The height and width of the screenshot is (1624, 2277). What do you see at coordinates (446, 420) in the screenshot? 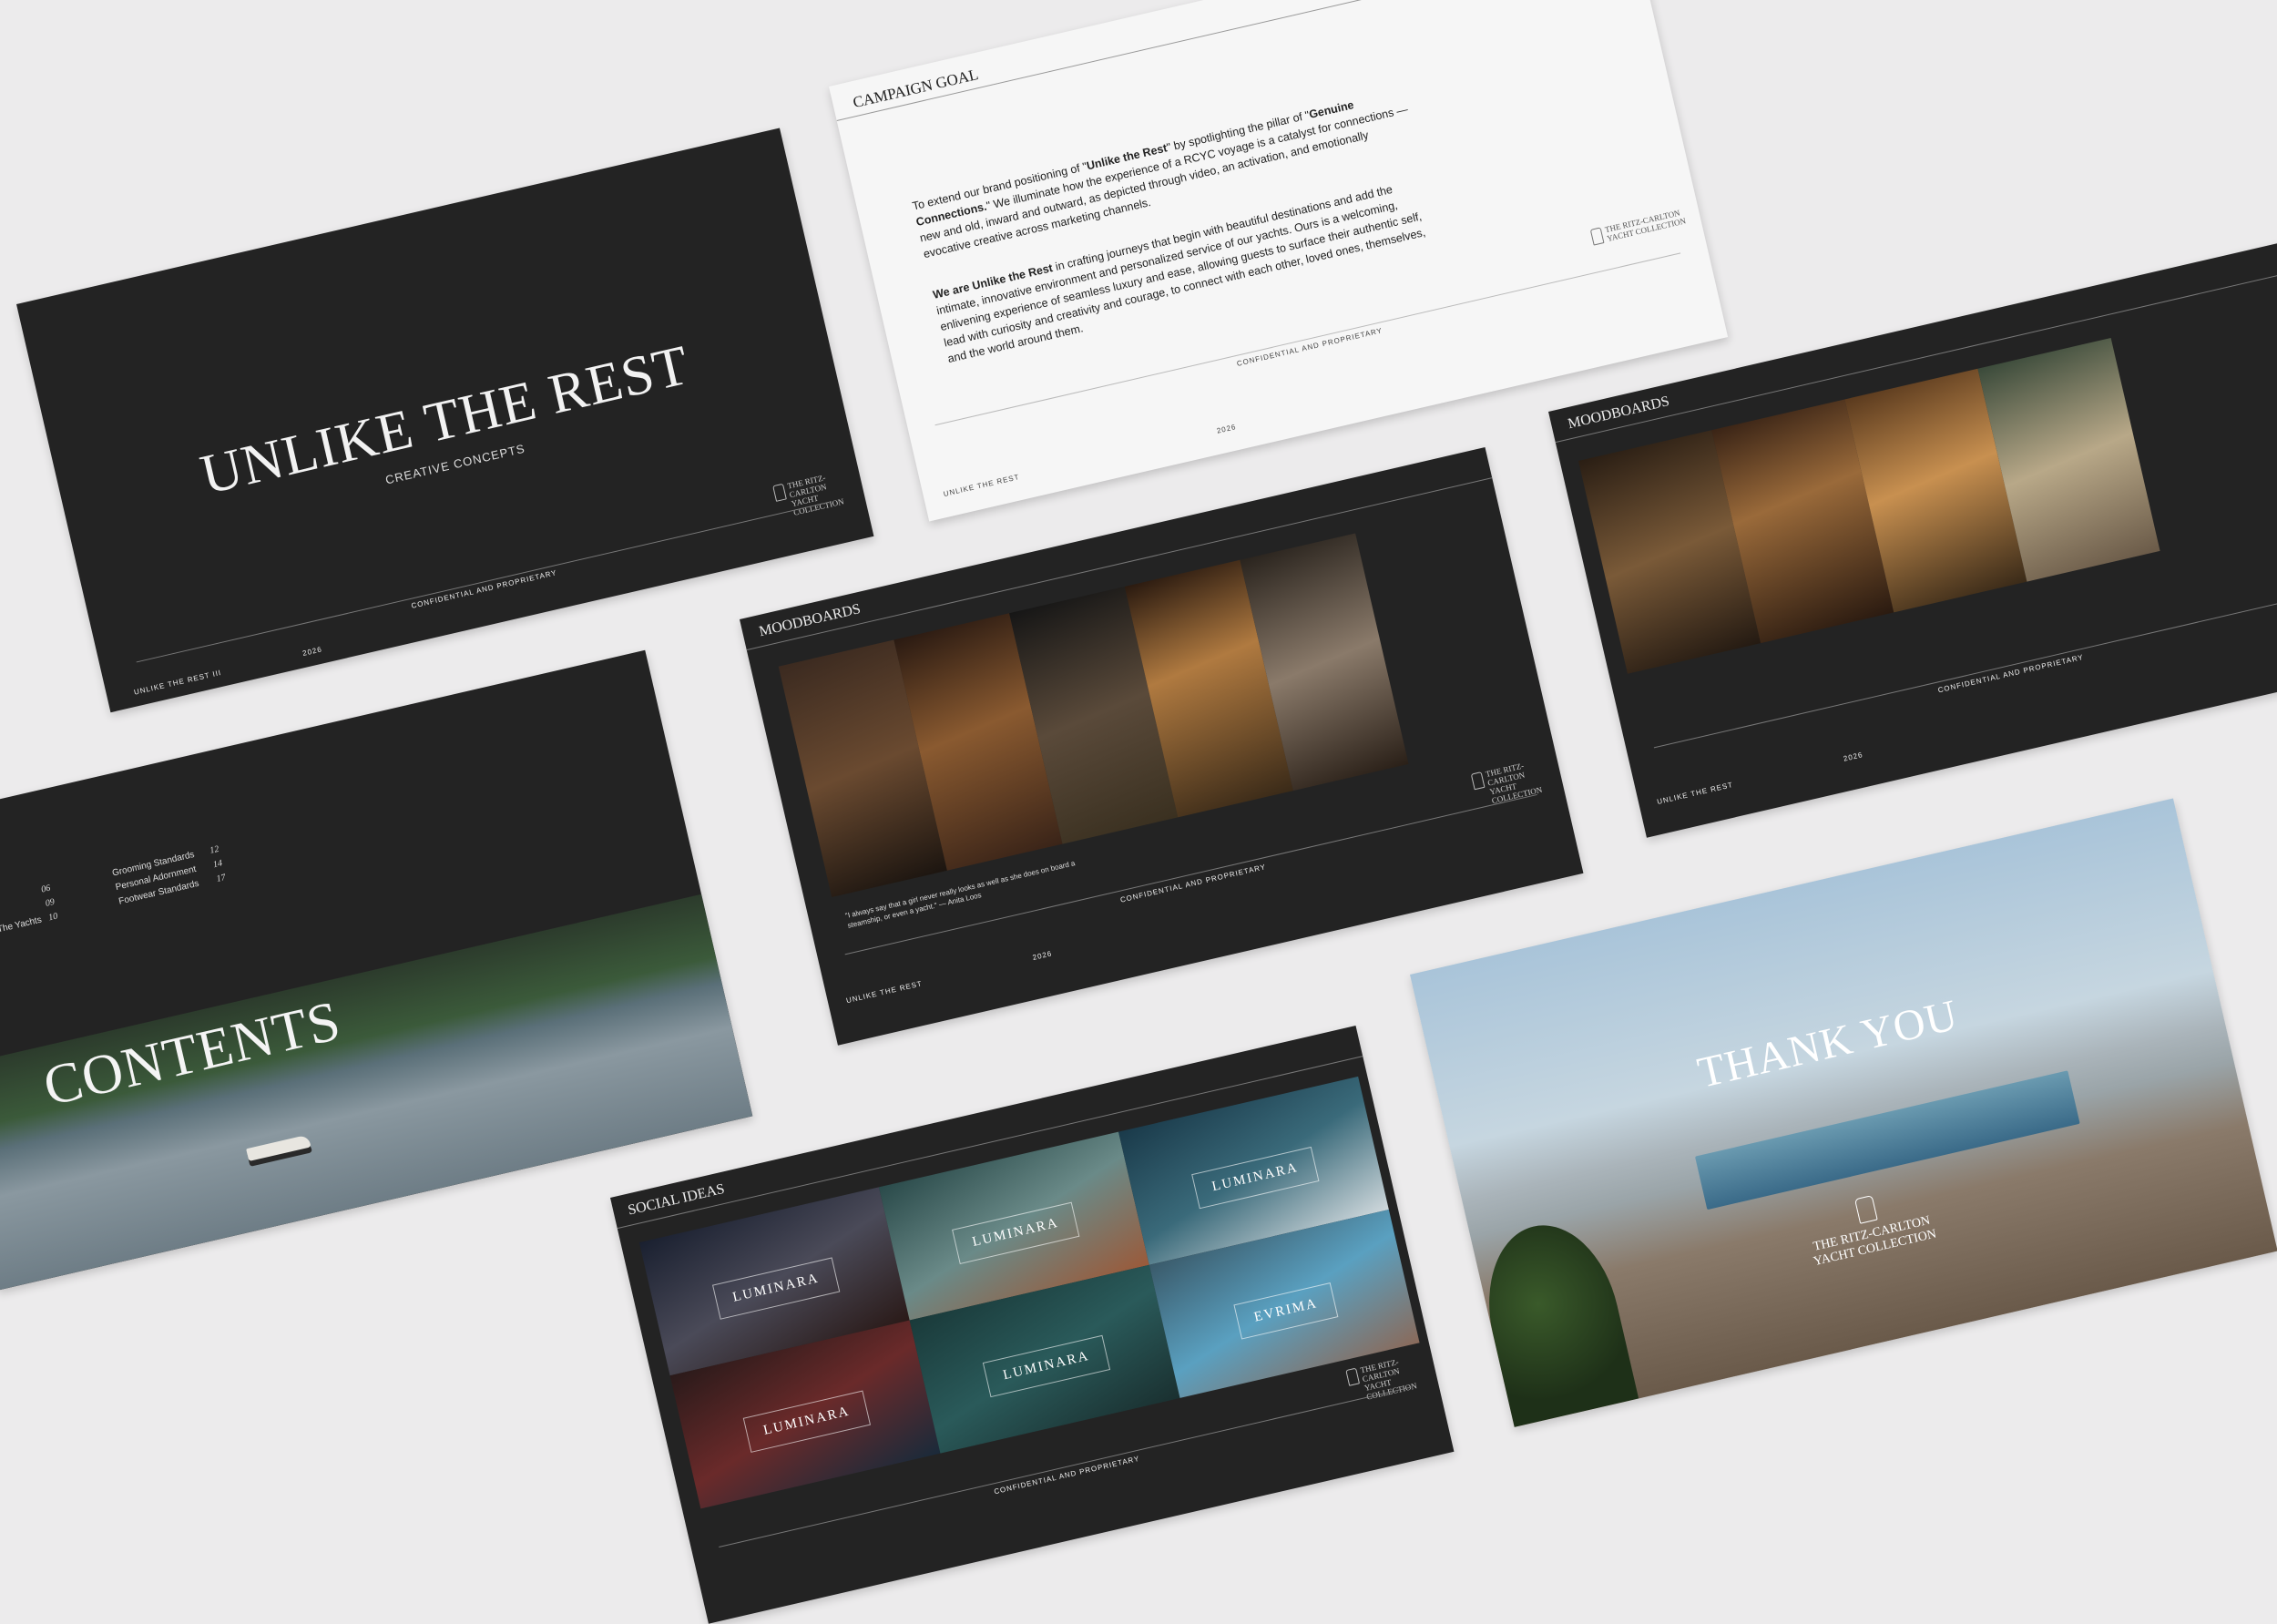
I see `slide-title-heading: UNLIKE THE REST` at bounding box center [446, 420].